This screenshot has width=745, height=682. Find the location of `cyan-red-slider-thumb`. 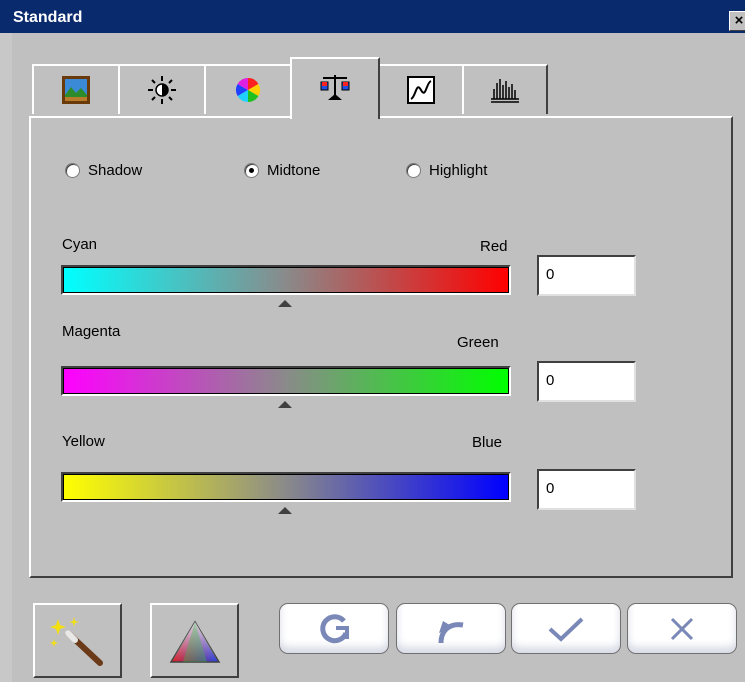

cyan-red-slider-thumb is located at coordinates (285, 303).